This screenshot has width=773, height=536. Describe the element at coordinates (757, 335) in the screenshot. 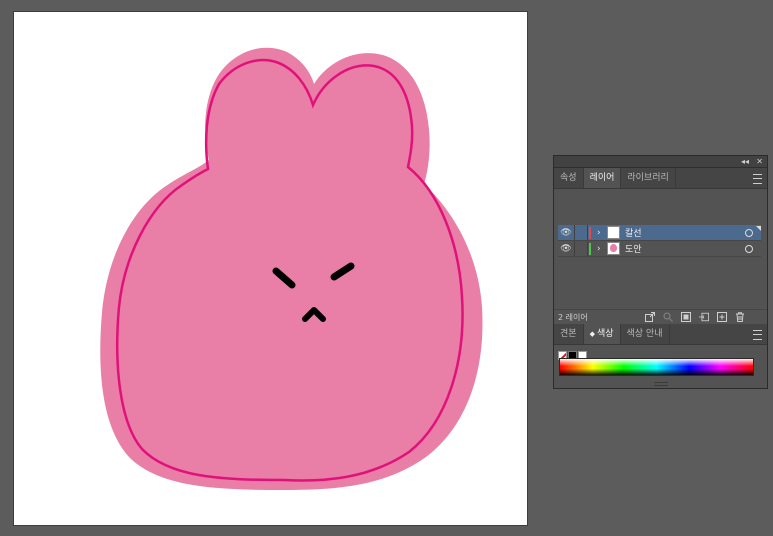

I see `color-panel-menu-icon` at that location.